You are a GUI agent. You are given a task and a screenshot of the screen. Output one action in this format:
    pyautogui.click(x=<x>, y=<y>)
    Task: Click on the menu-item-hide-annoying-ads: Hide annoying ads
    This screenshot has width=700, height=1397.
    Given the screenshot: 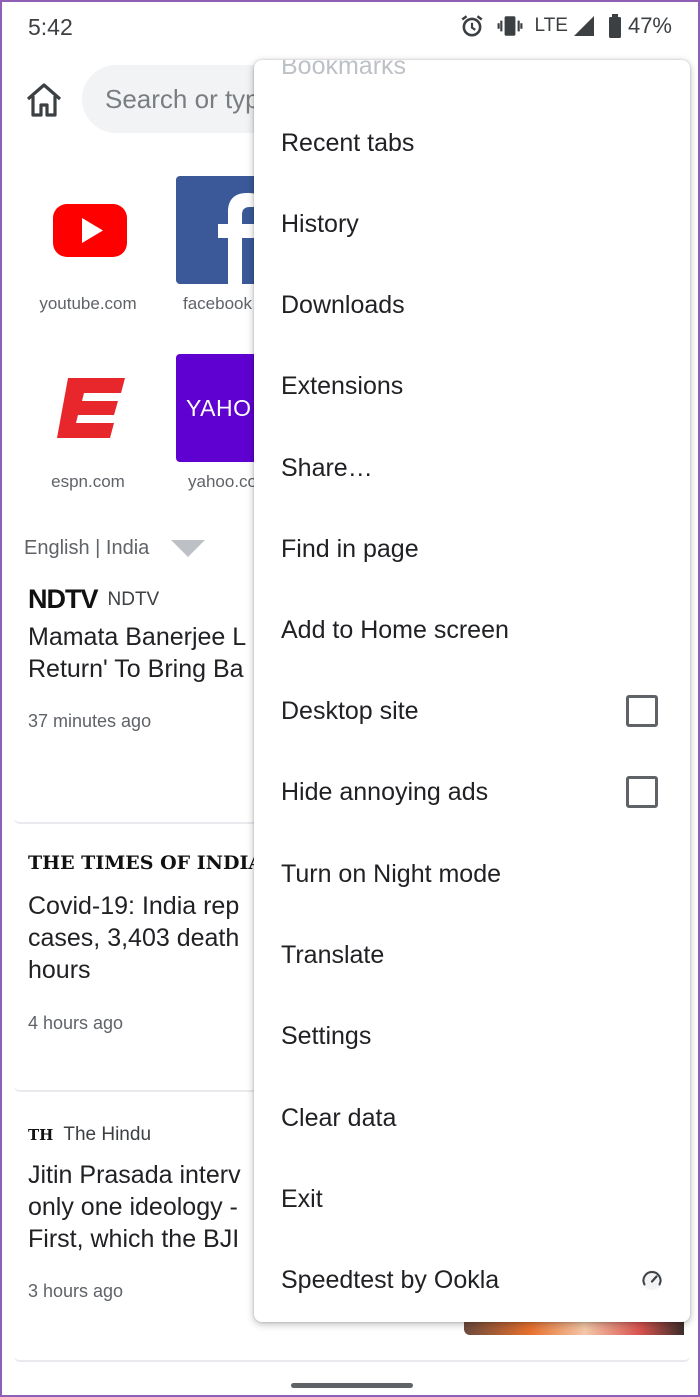 What is the action you would take?
    pyautogui.click(x=472, y=792)
    